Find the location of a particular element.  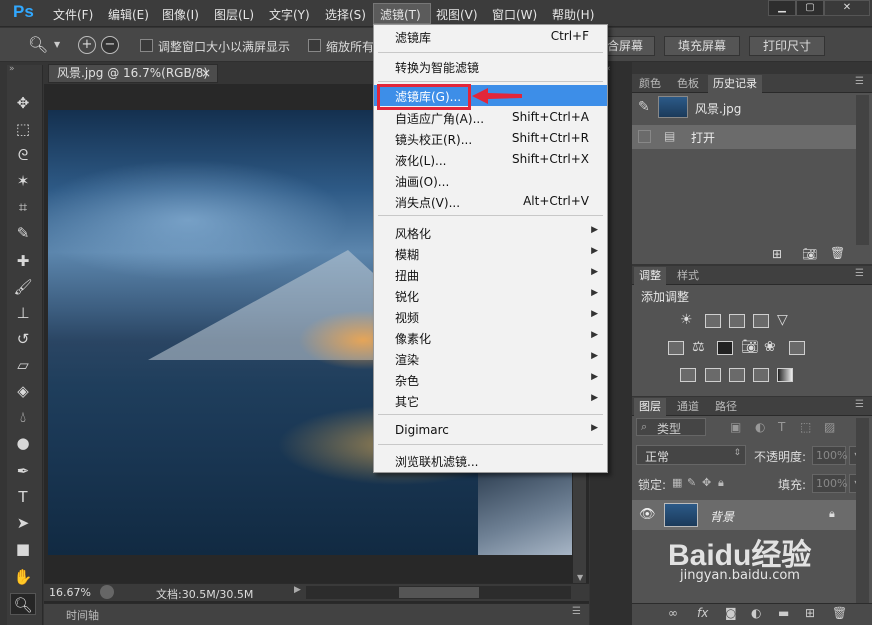

menu-item-video: 视频 ▶ is located at coordinates (490, 316).